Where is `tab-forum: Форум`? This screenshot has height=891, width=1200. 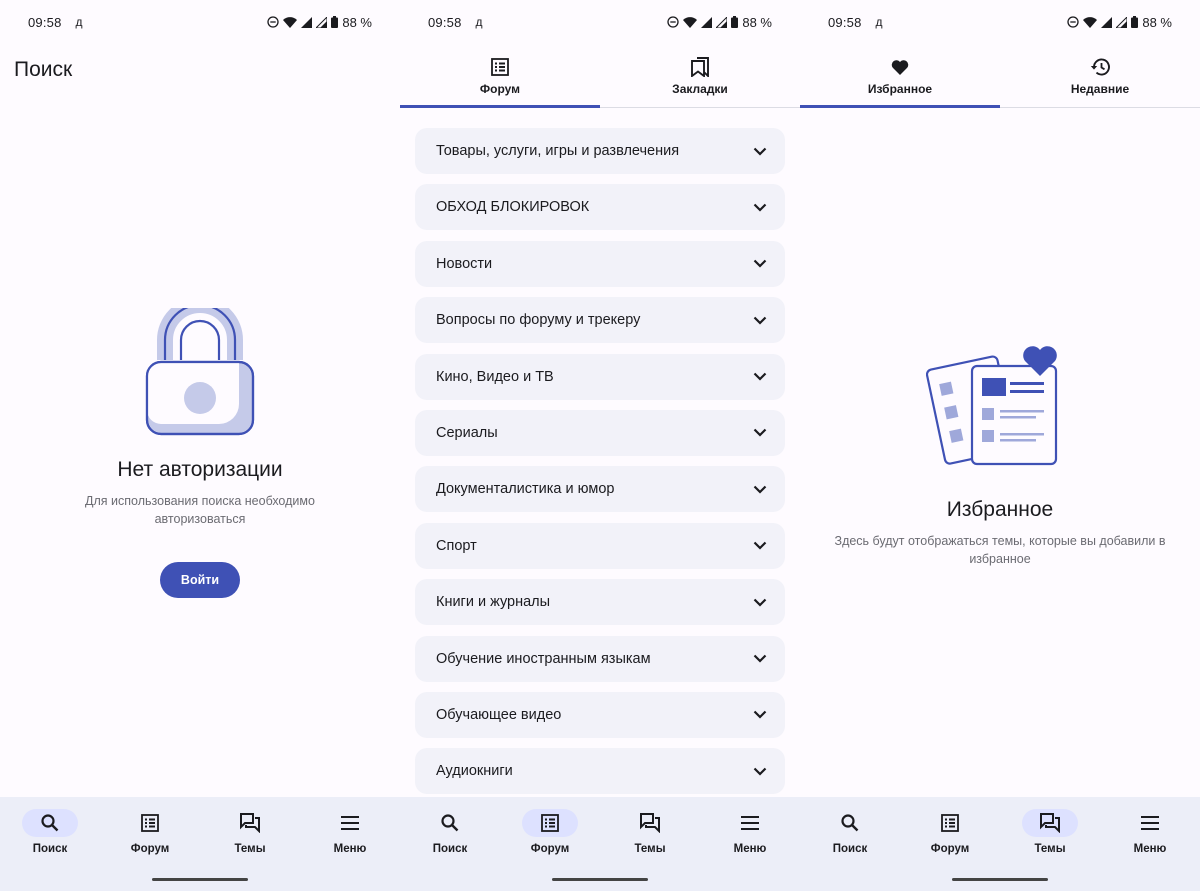
tab-forum: Форум is located at coordinates (500, 76).